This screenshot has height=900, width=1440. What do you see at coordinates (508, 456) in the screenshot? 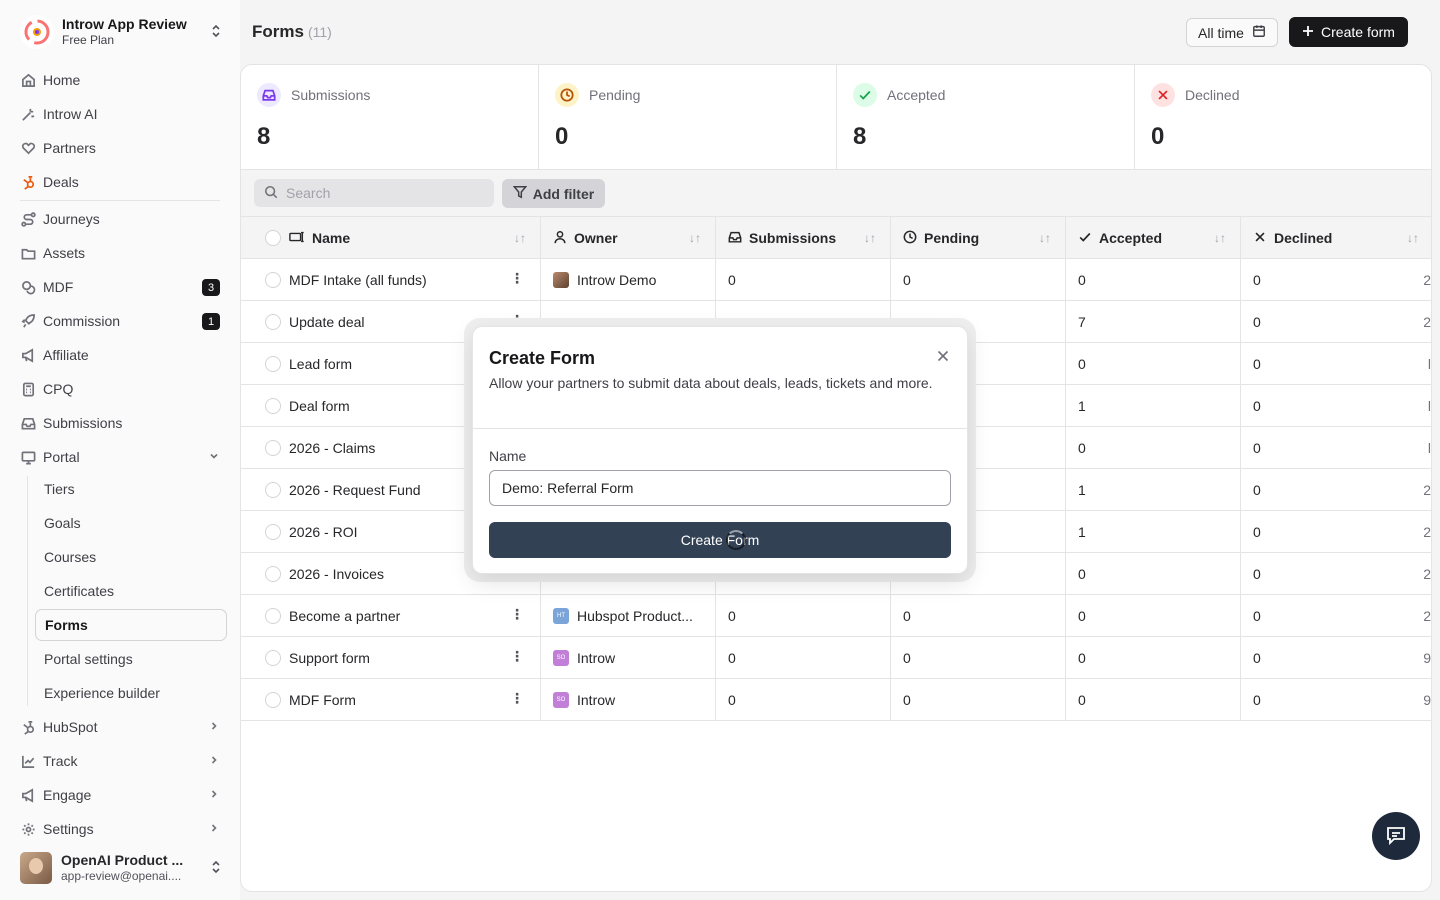
I see `name-field-label: Name` at bounding box center [508, 456].